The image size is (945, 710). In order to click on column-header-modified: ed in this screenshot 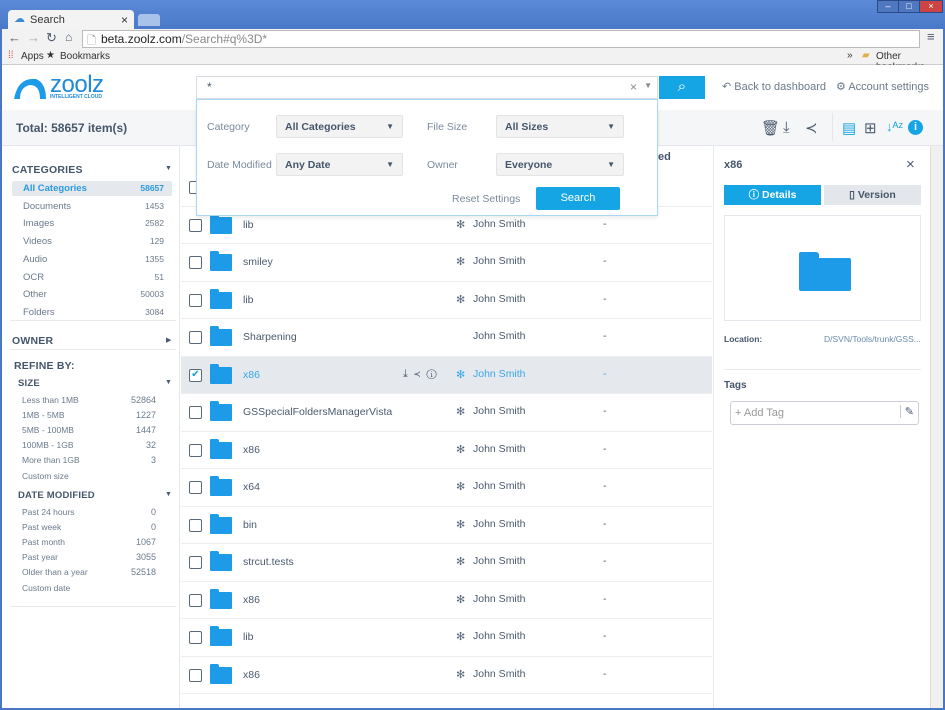, I will do `click(664, 157)`.